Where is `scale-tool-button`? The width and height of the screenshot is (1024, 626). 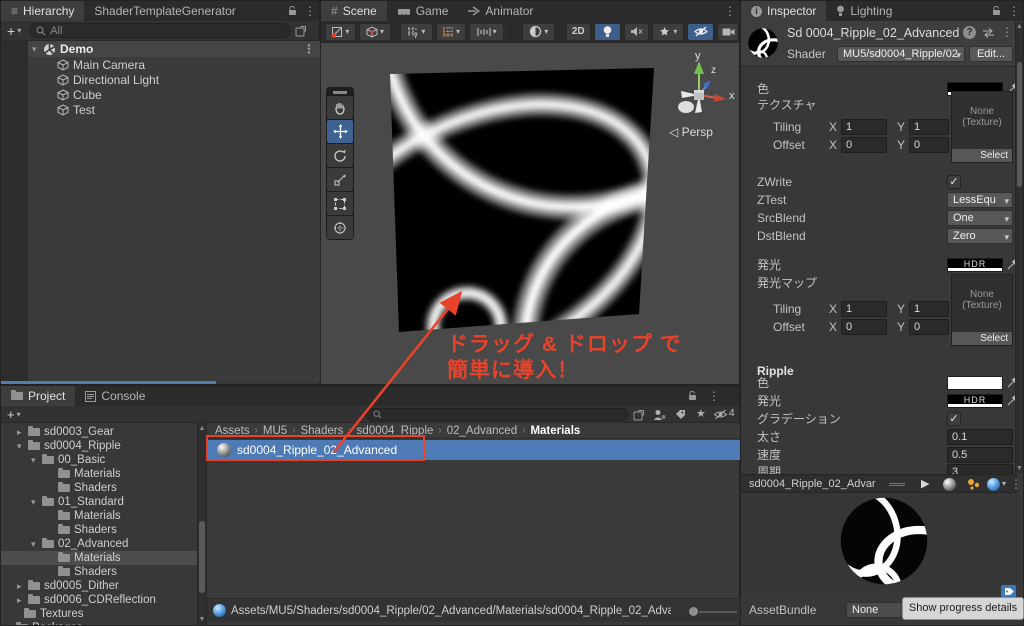 scale-tool-button is located at coordinates (340, 179).